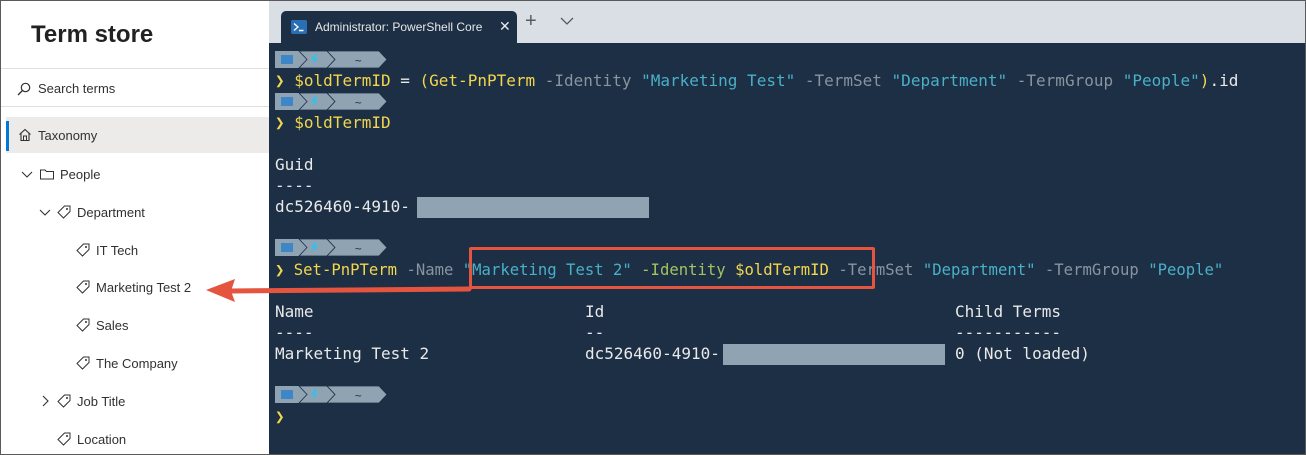 This screenshot has width=1306, height=455. I want to click on tree-item-label: People, so click(80, 174).